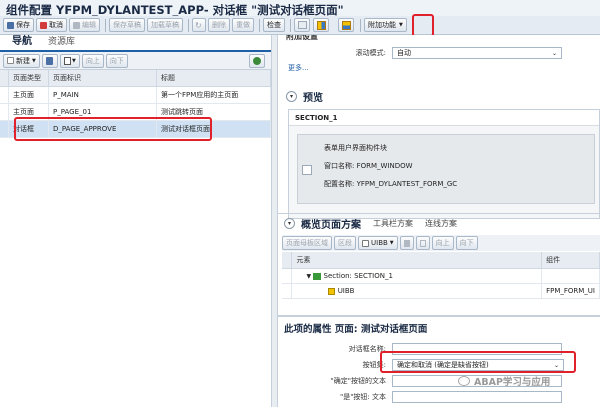  I want to click on section-button: 区段, so click(345, 243).